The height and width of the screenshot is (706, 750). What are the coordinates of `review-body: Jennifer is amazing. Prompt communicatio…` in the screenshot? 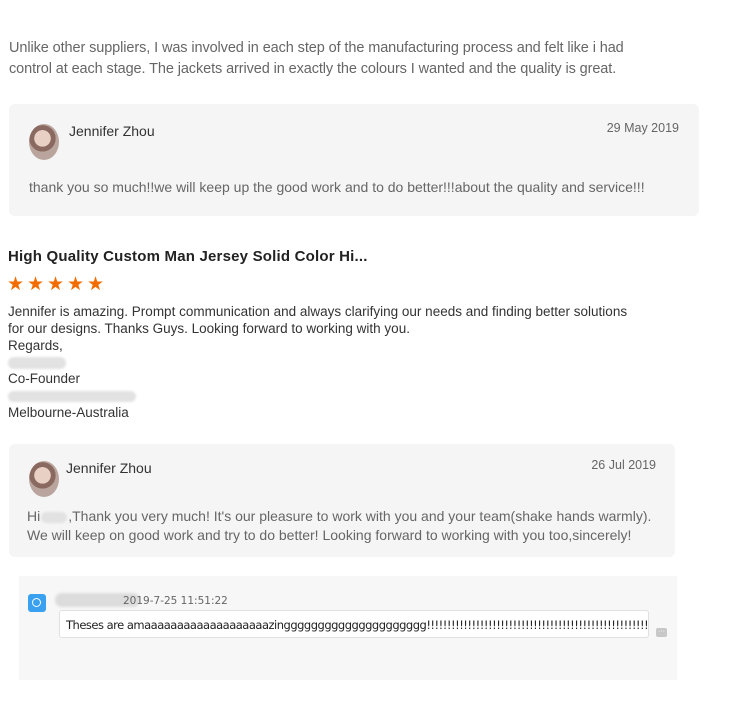 It's located at (318, 320).